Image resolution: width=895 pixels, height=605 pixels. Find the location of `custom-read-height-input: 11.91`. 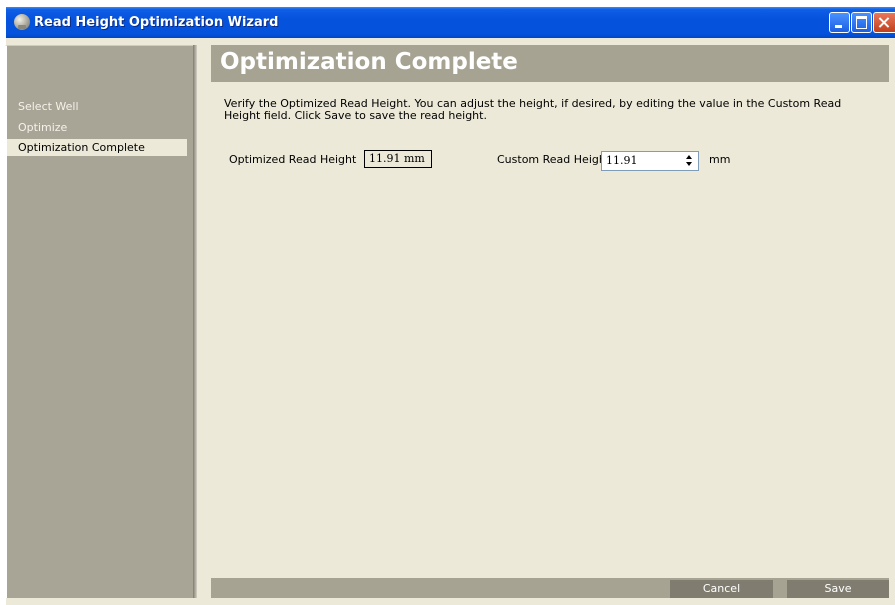

custom-read-height-input: 11.91 is located at coordinates (622, 160).